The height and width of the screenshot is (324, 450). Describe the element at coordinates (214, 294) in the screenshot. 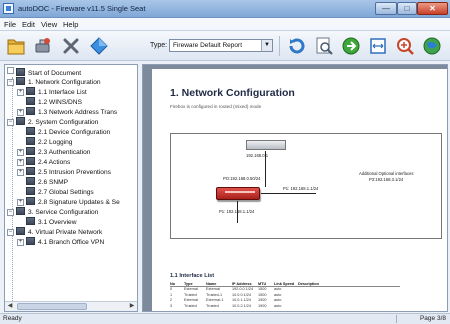

I see `table-cell: Trusted-1` at that location.